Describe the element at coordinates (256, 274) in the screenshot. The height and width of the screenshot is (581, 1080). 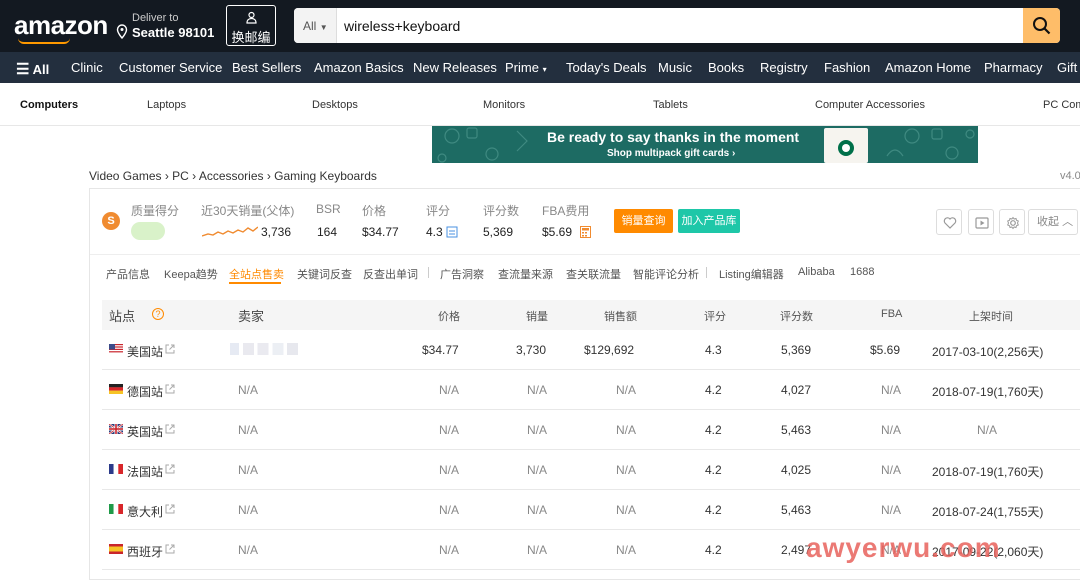
I see `tab-all-sites: 全站点售卖` at that location.